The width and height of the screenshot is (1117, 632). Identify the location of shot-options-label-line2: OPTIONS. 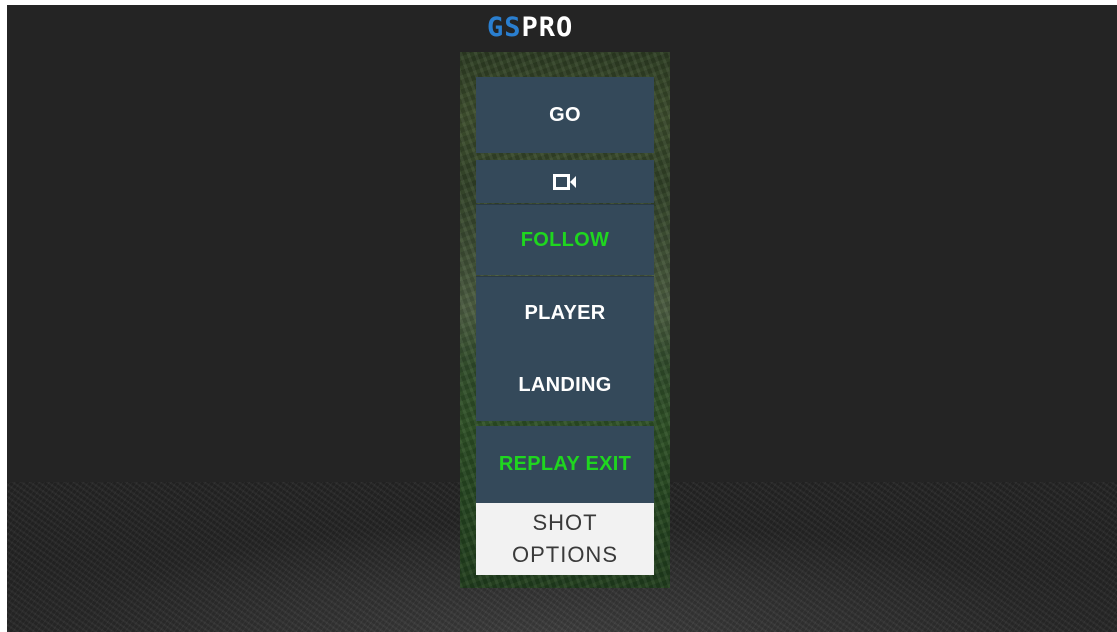
(564, 554).